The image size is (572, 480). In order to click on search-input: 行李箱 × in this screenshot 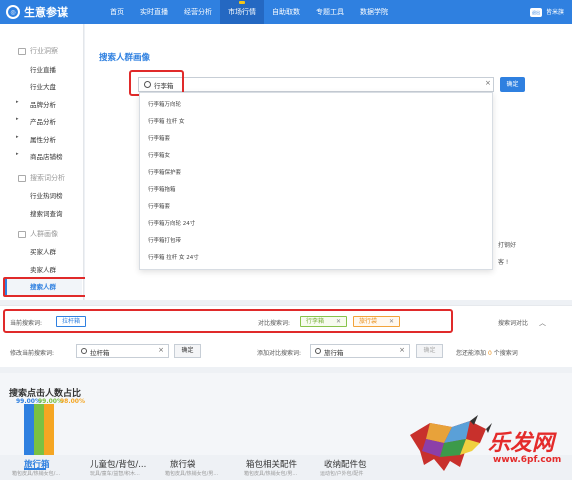, I will do `click(316, 84)`.